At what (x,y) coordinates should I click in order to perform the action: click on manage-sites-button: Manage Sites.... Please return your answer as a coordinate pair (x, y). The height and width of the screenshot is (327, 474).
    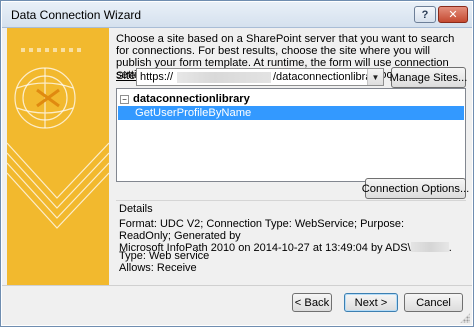
    Looking at the image, I should click on (428, 77).